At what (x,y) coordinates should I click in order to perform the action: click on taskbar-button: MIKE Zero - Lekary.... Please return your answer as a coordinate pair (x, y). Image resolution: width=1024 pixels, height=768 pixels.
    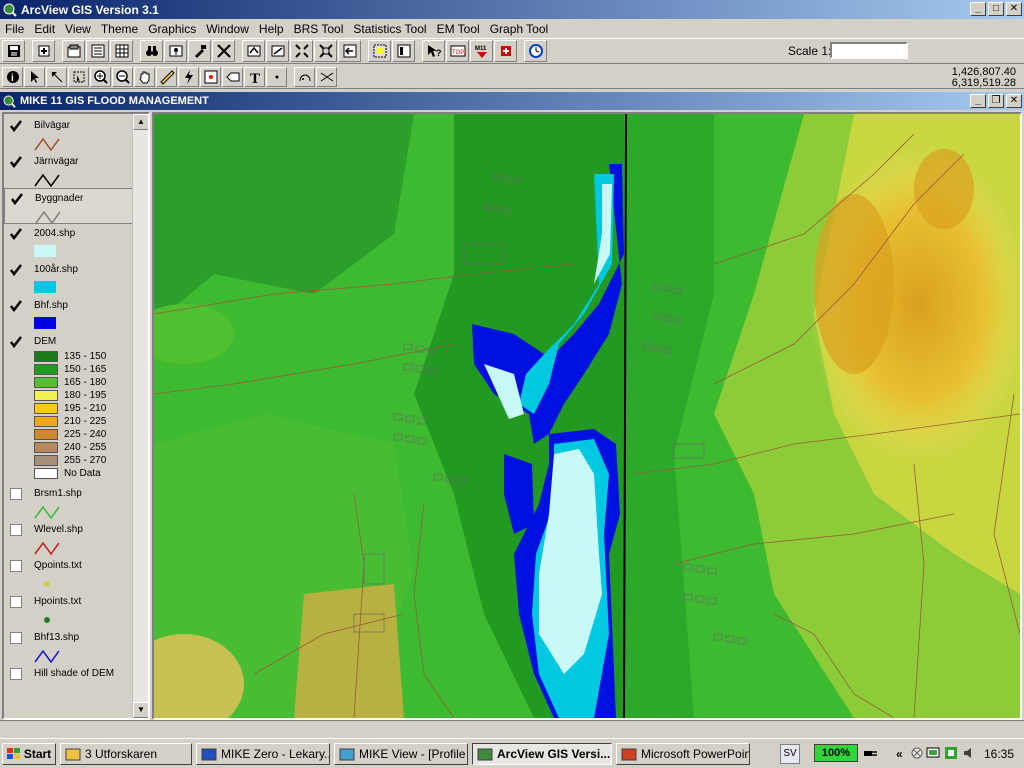
    Looking at the image, I should click on (263, 753).